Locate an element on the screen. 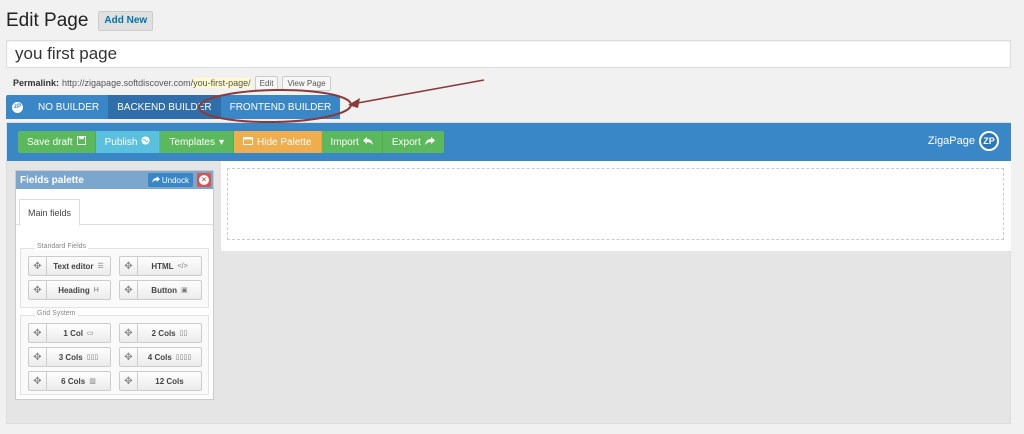 The width and height of the screenshot is (1024, 434). tab-main-fields: Main fields is located at coordinates (50, 212).